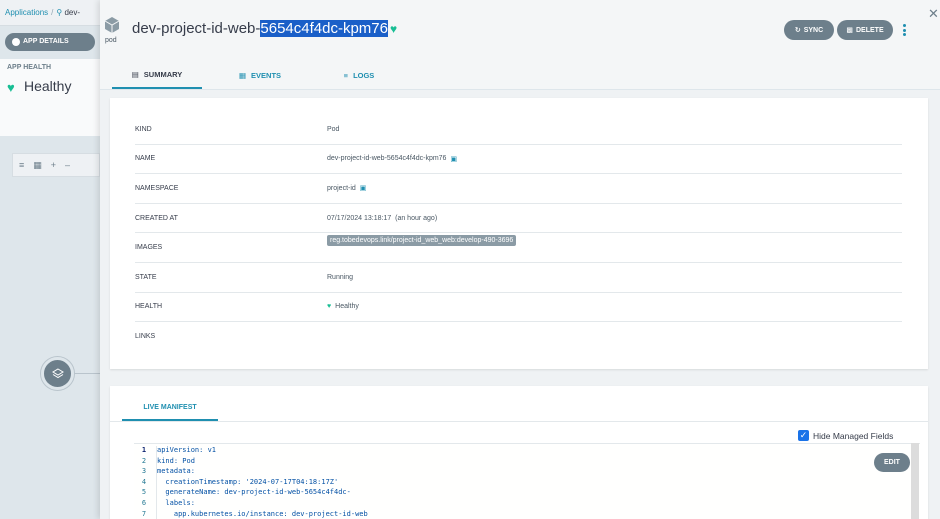 The image size is (940, 519). What do you see at coordinates (112, 25) in the screenshot?
I see `cube-icon` at bounding box center [112, 25].